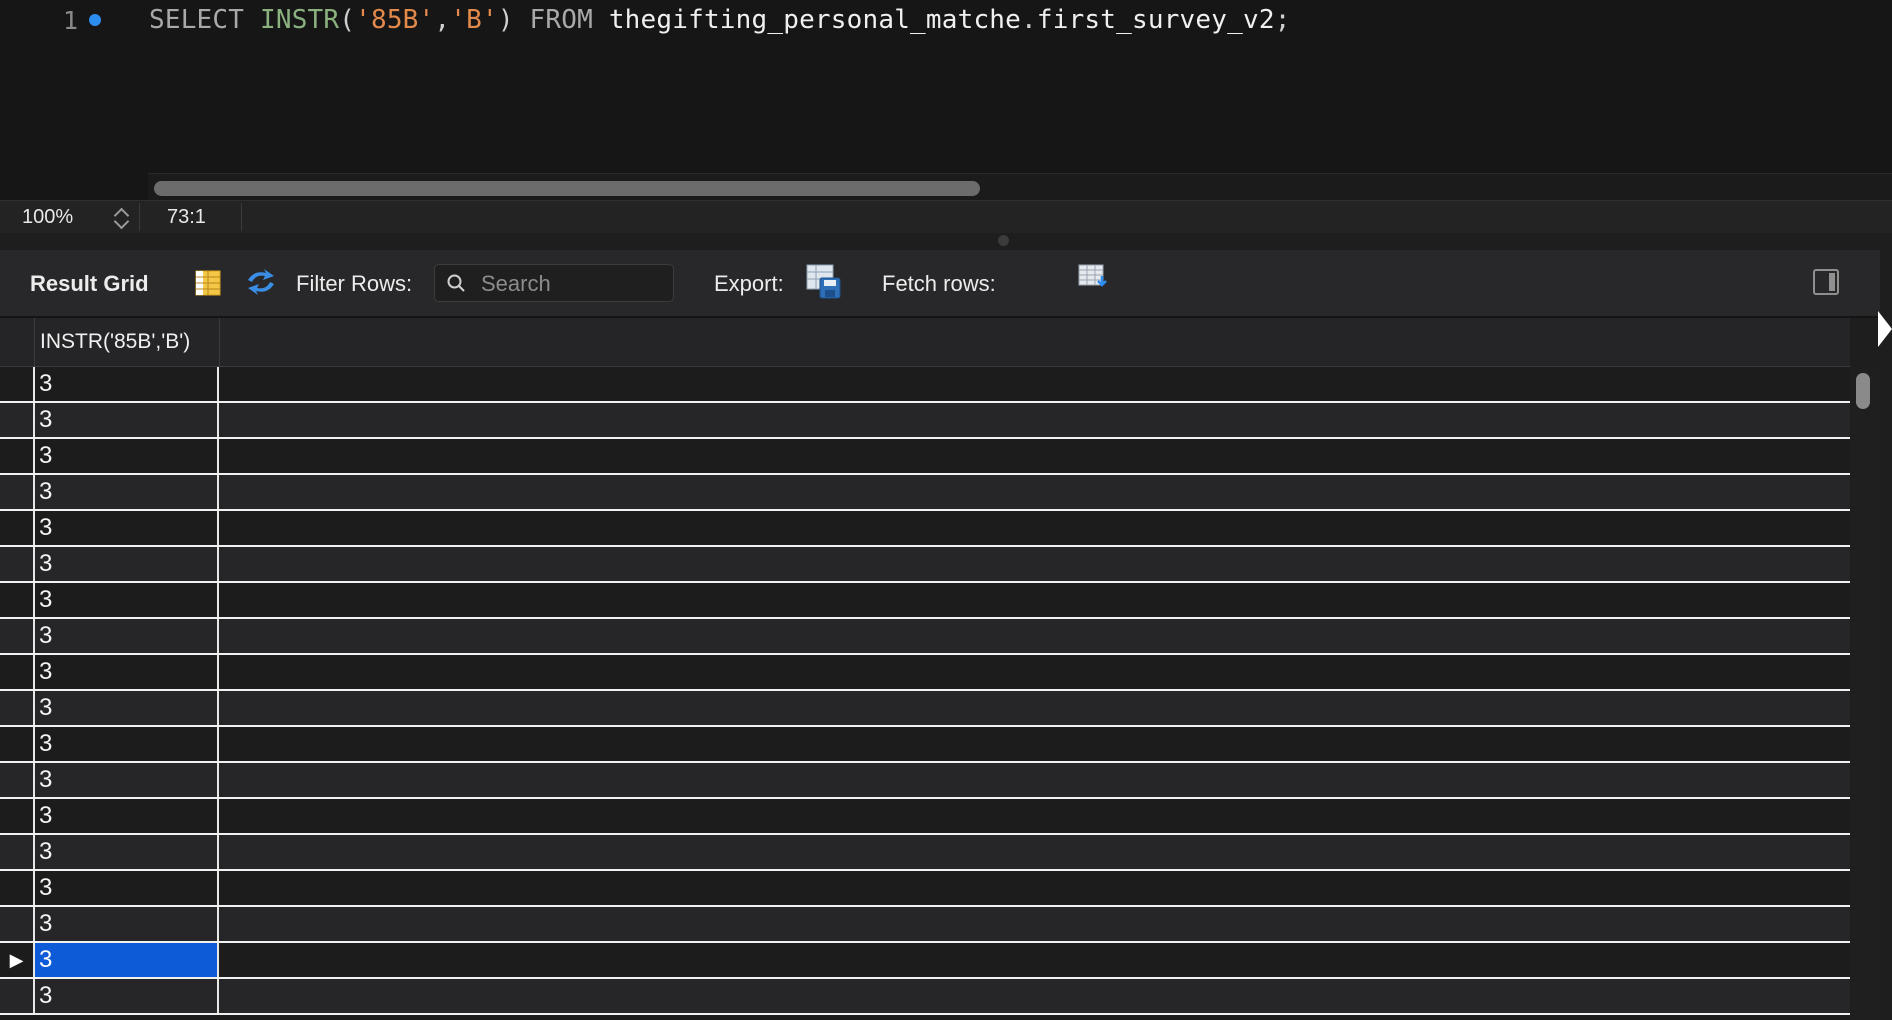 This screenshot has width=1892, height=1020. I want to click on search-icon, so click(456, 283).